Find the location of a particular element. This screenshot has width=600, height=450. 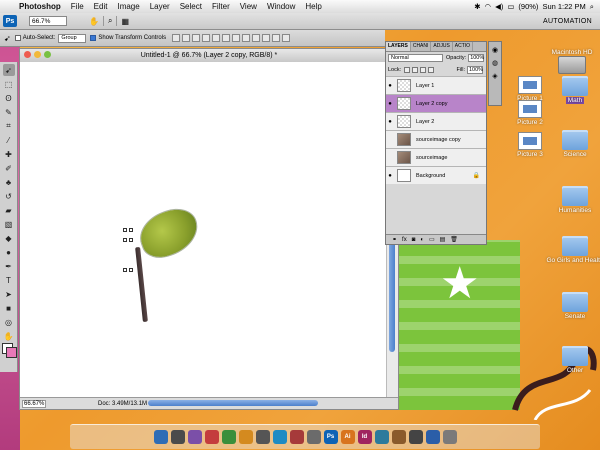

layer-row: ● Background 🔒 is located at coordinates (436, 175).